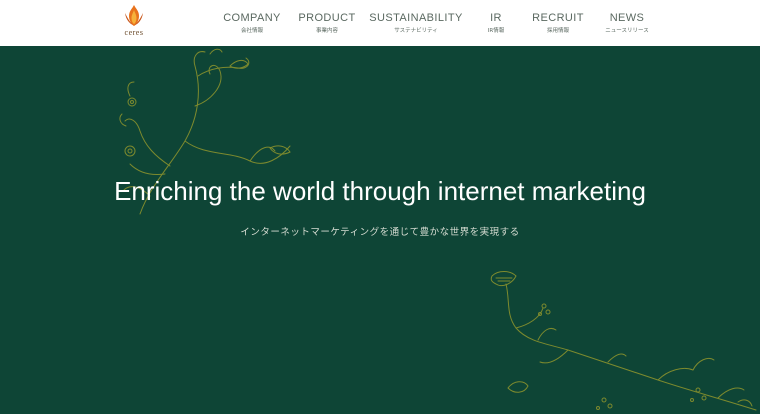 Image resolution: width=760 pixels, height=414 pixels. What do you see at coordinates (558, 31) in the screenshot?
I see `nav-sublabel: 採用情報` at bounding box center [558, 31].